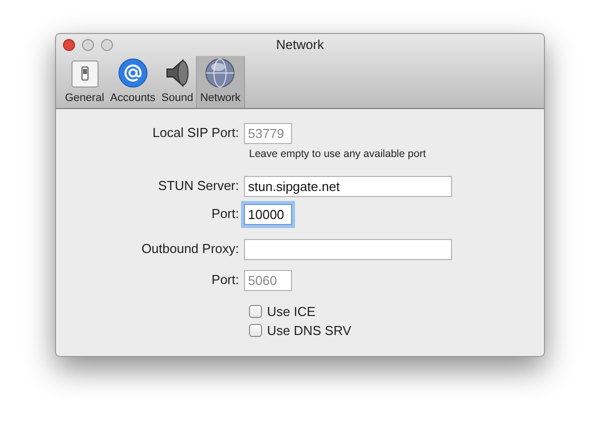 This screenshot has width=600, height=434. I want to click on toolbar-tab: Network, so click(220, 82).